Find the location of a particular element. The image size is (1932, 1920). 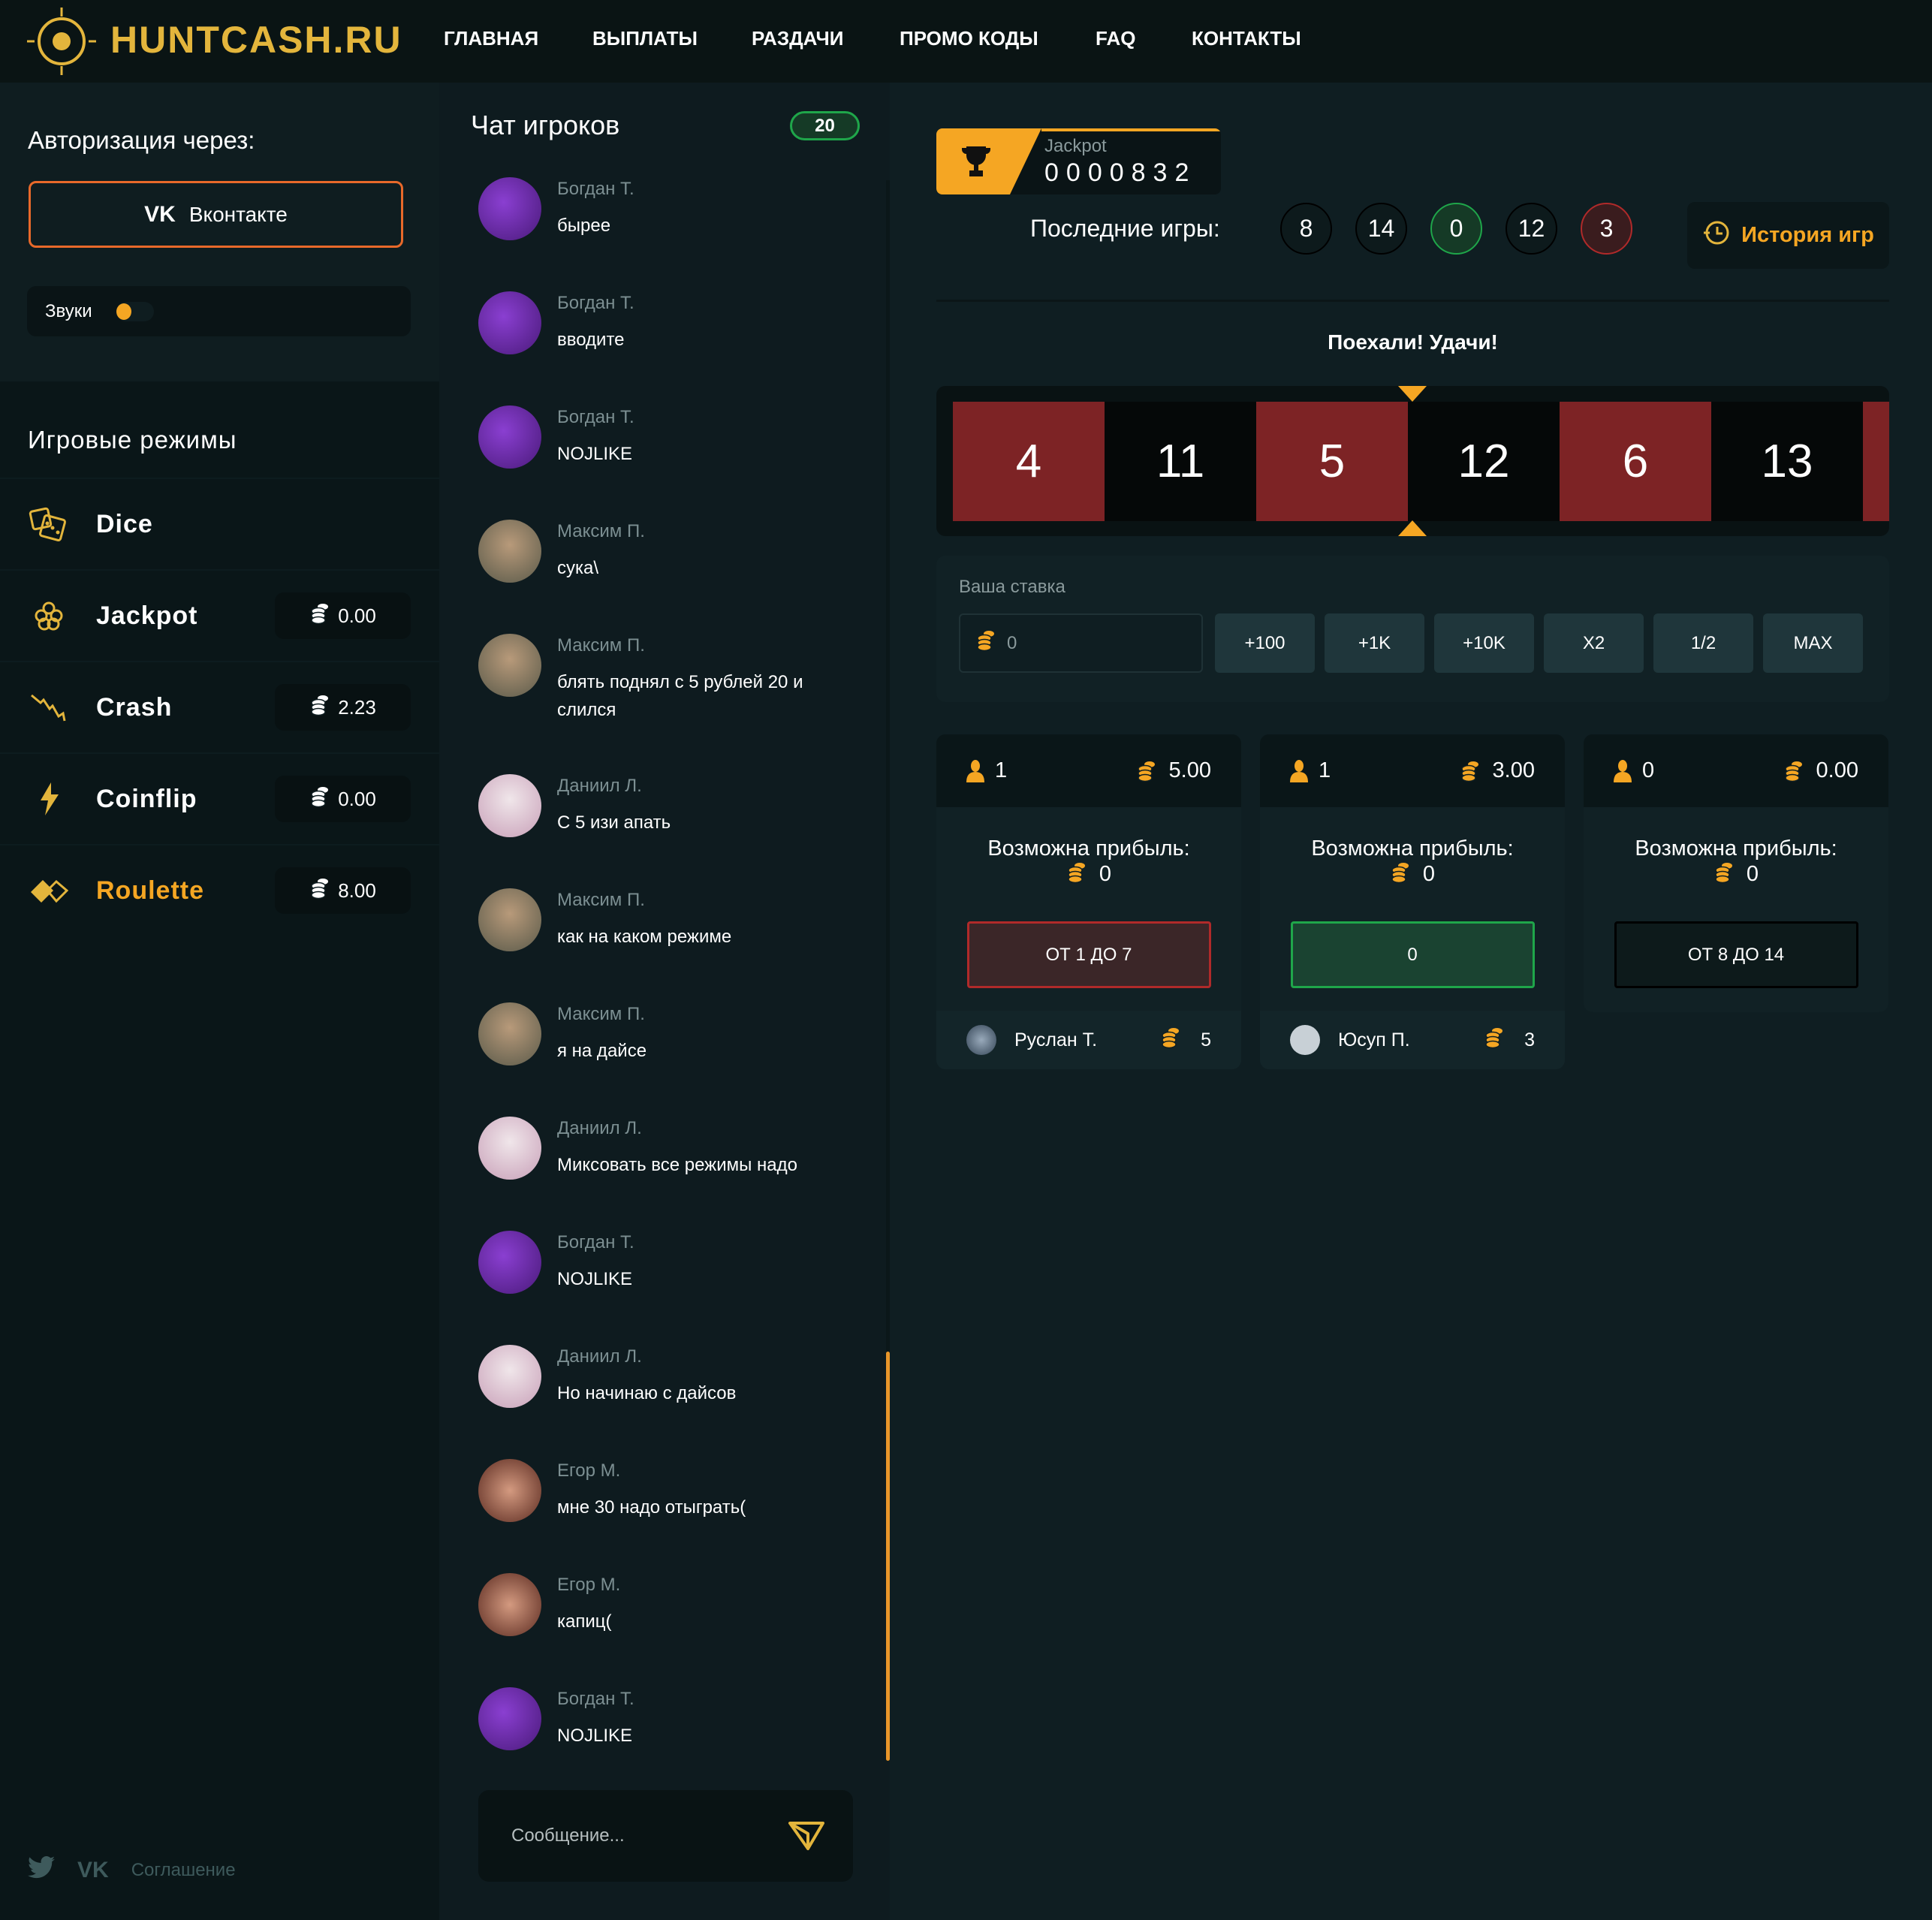

bet-button: +100 is located at coordinates (1265, 643).